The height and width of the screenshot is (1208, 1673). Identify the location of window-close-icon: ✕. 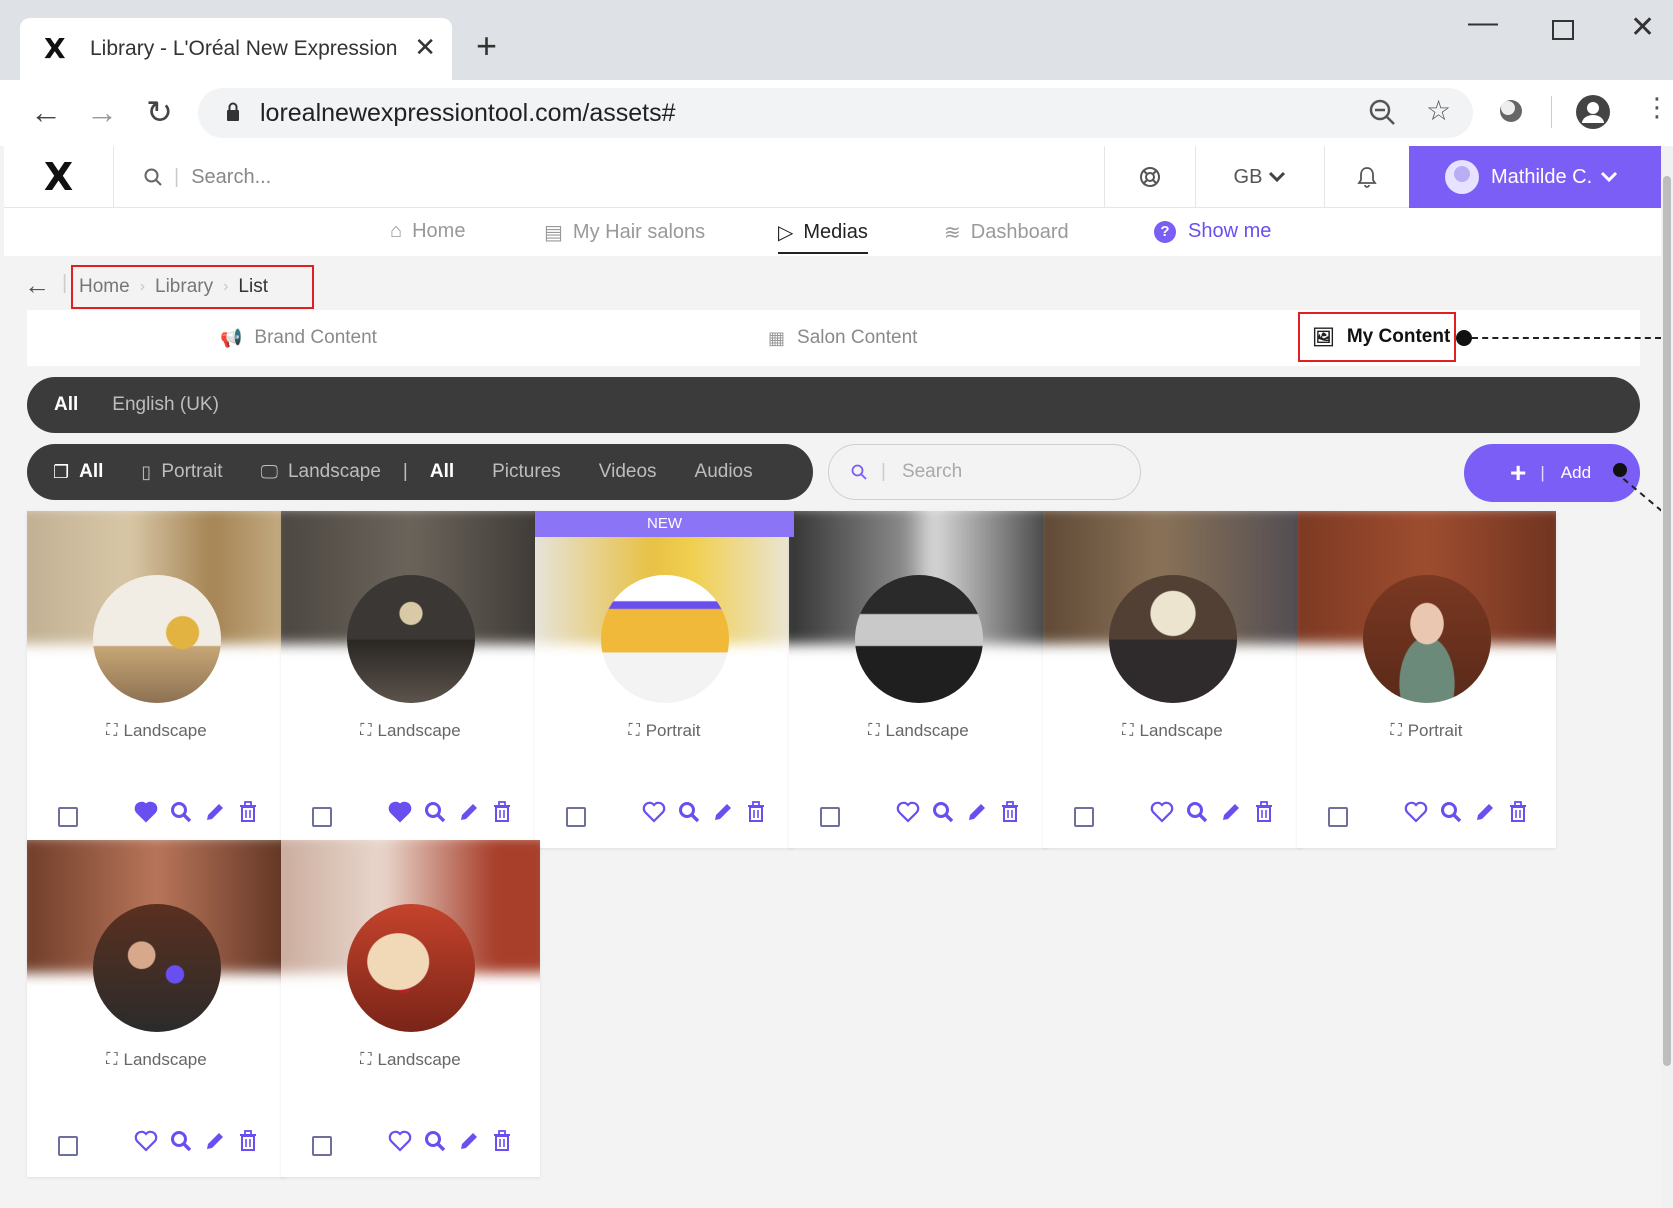
(1642, 27).